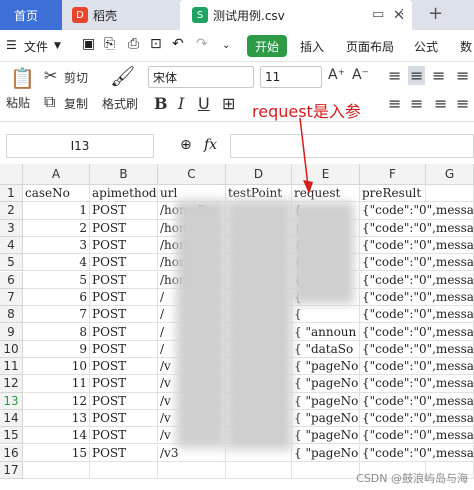 The image size is (474, 490). Describe the element at coordinates (306, 155) in the screenshot. I see `annotation-arrow` at that location.